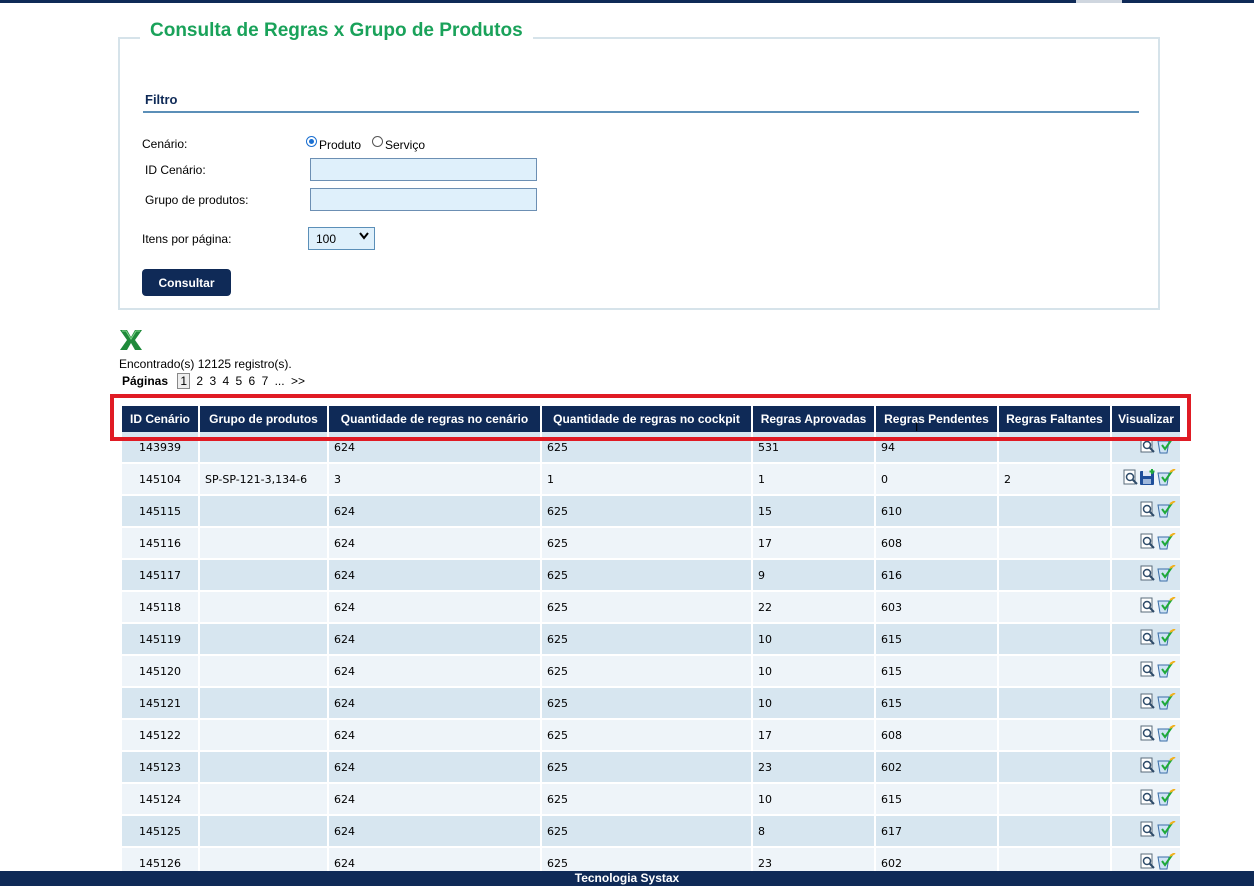 The width and height of the screenshot is (1254, 886). What do you see at coordinates (340, 145) in the screenshot?
I see `radio-produto-label: Produto` at bounding box center [340, 145].